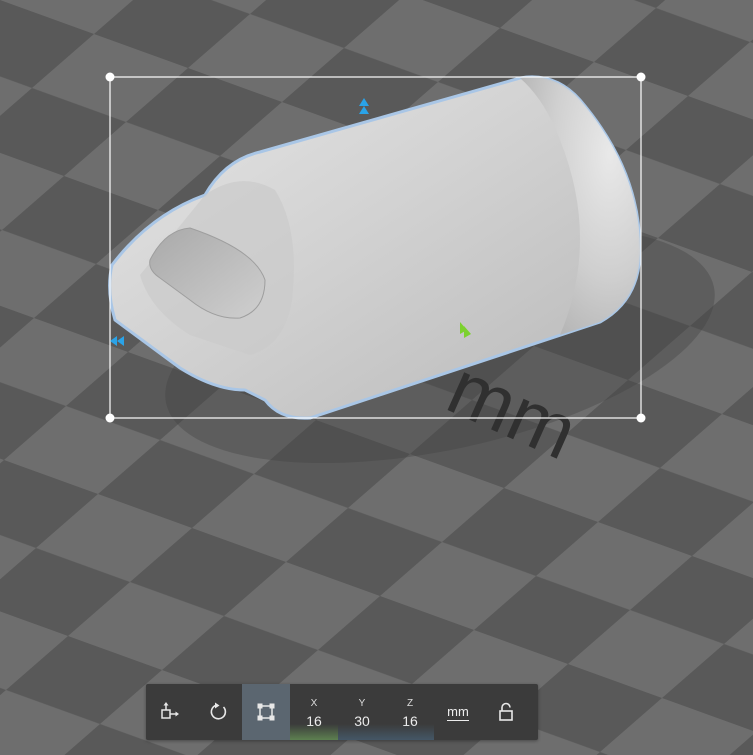  I want to click on transform-toolbar: X 16 Y 30 Z 16 mm, so click(342, 712).